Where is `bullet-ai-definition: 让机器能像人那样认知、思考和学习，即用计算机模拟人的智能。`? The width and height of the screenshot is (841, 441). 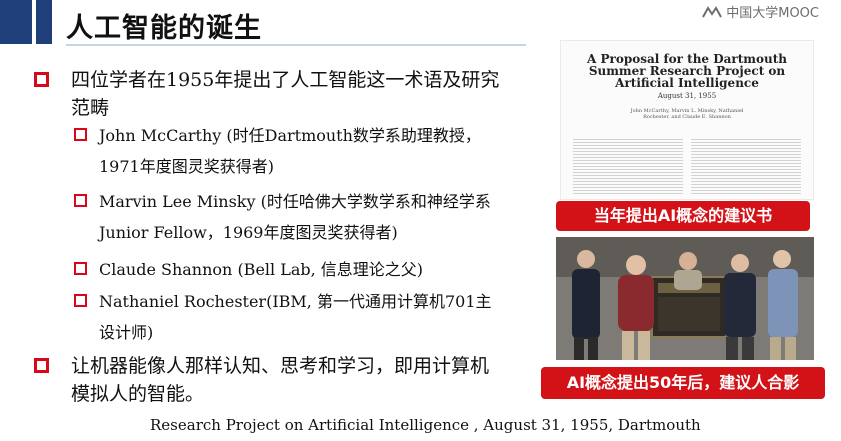 bullet-ai-definition: 让机器能像人那样认知、思考和学习，即用计算机模拟人的智能。 is located at coordinates (269, 380).